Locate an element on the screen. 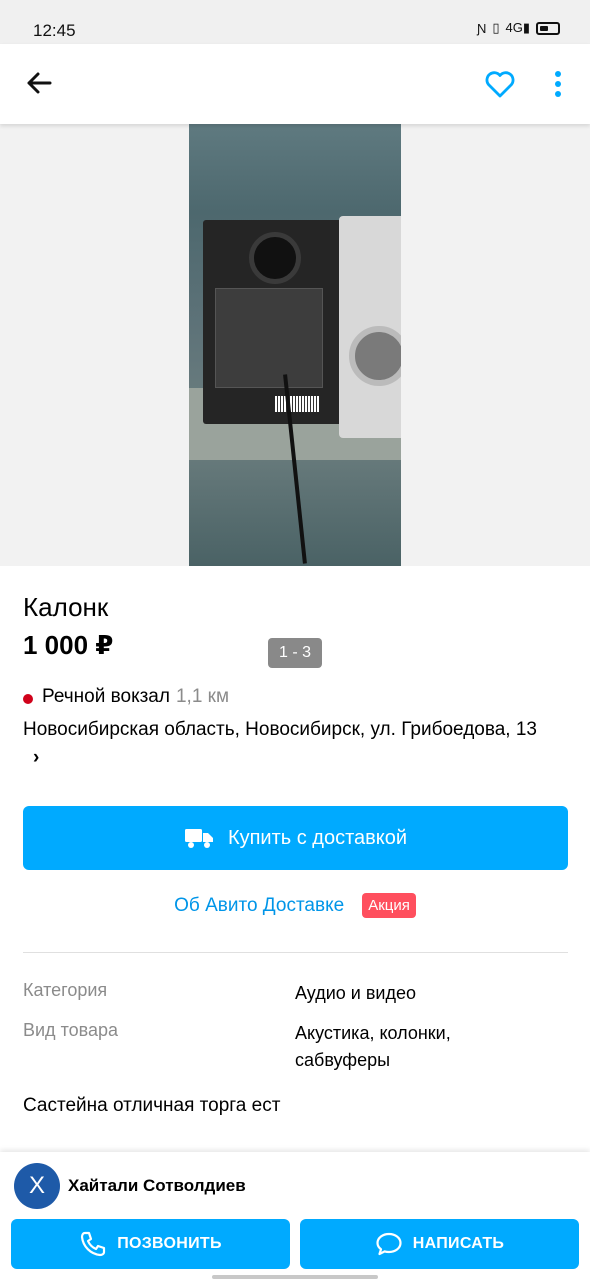 Image resolution: width=590 pixels, height=1280 pixels. home-indicator is located at coordinates (295, 1277).